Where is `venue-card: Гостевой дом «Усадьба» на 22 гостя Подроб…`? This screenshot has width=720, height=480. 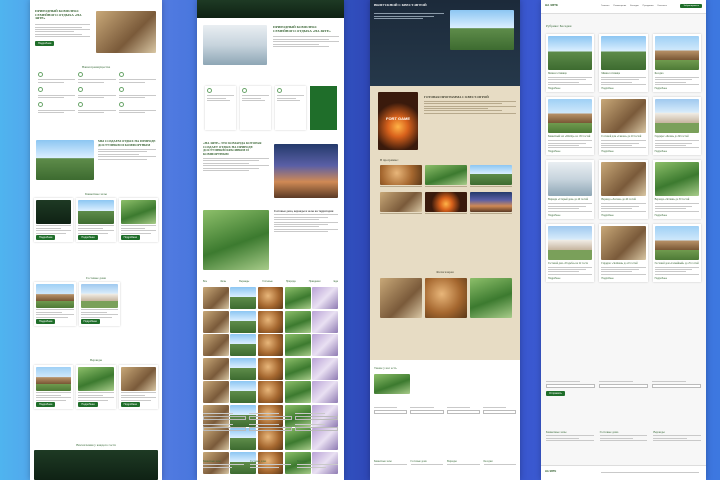
venue-card: Гостевой дом «Усадьба» на 22 гостя Подроб… is located at coordinates (570, 252).